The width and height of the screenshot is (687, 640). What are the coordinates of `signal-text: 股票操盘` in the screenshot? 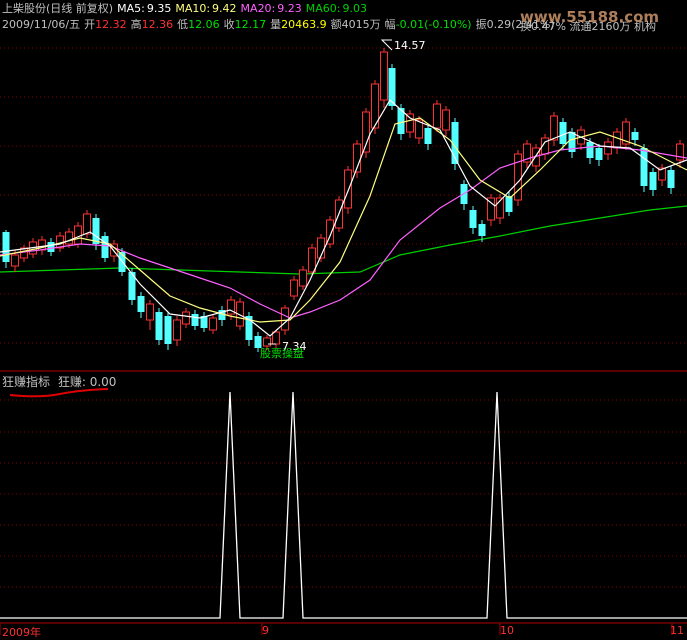 It's located at (282, 353).